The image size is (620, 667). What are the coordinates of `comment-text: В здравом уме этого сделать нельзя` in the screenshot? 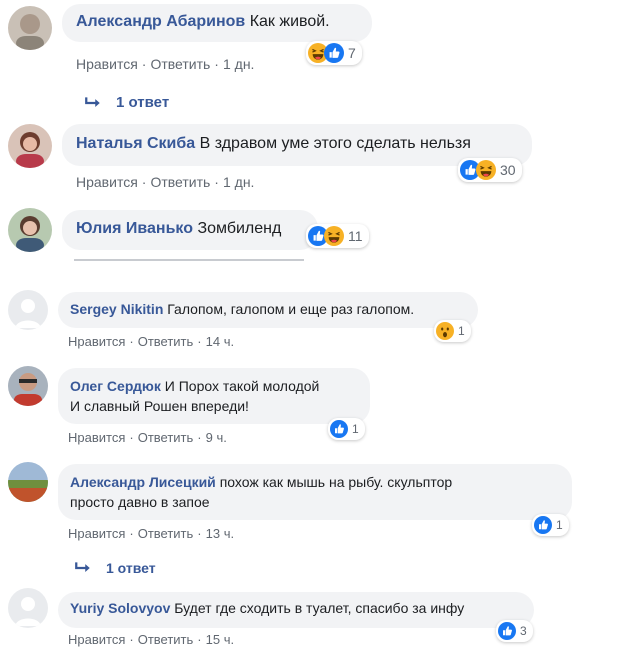 It's located at (335, 143).